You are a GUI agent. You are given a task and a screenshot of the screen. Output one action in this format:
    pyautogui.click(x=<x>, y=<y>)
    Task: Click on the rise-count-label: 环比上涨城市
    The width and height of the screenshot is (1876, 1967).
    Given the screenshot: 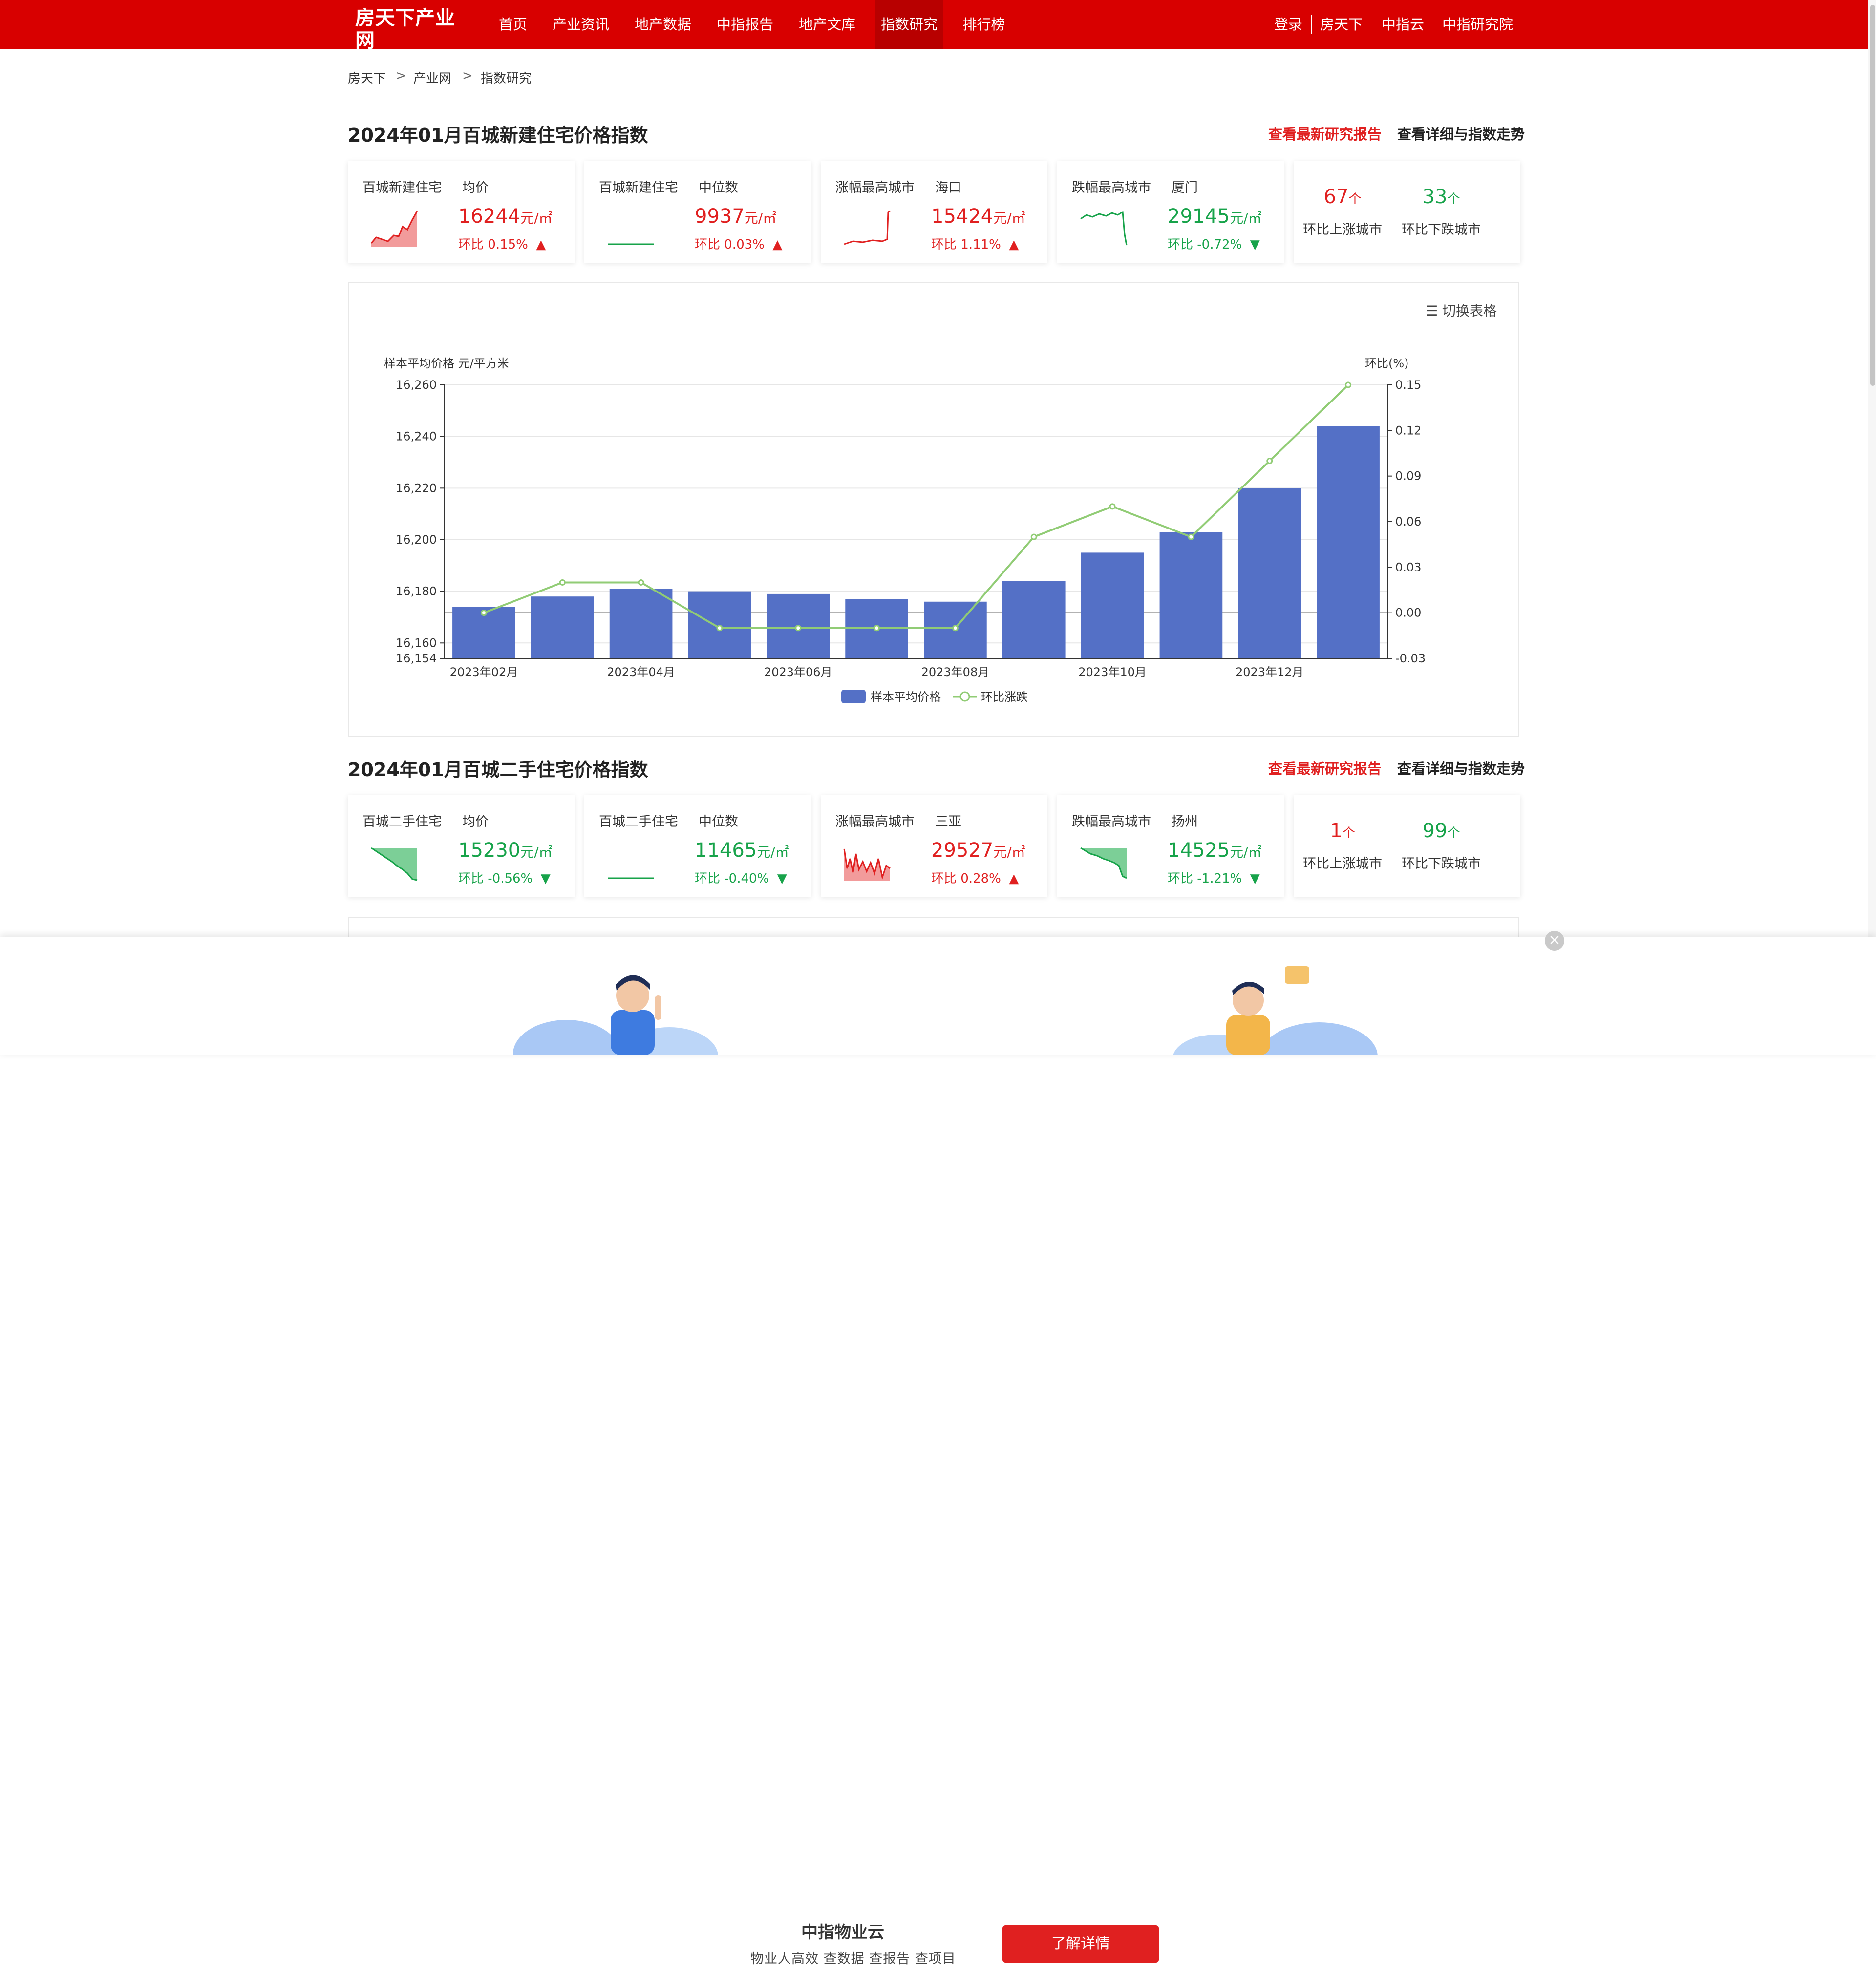 What is the action you would take?
    pyautogui.click(x=1342, y=863)
    